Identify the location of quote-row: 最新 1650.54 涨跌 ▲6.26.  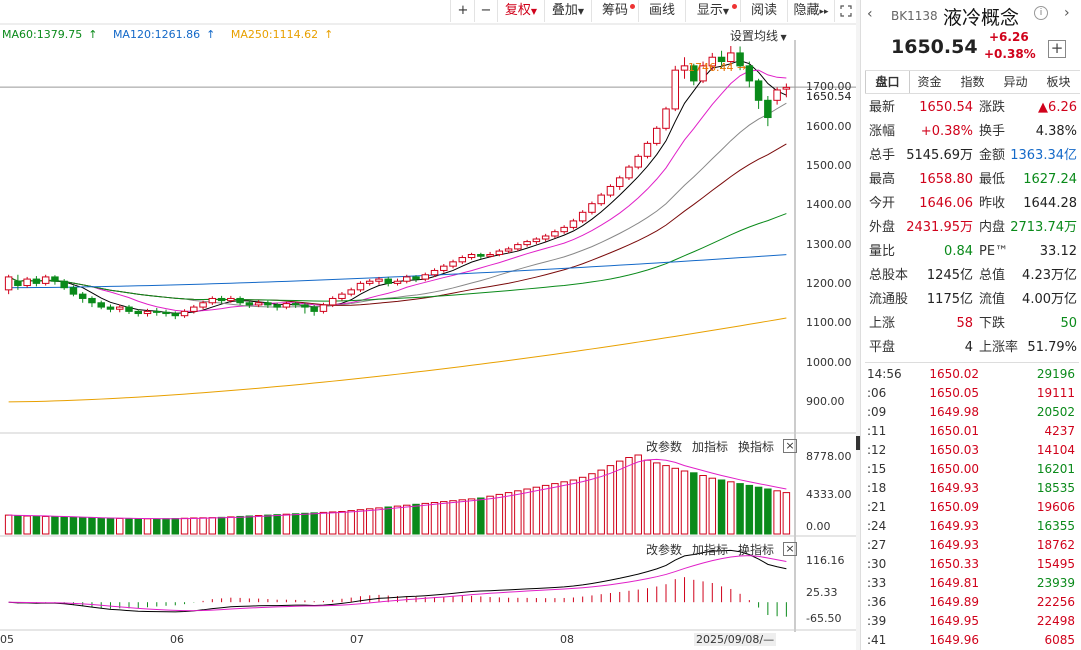
(975, 108).